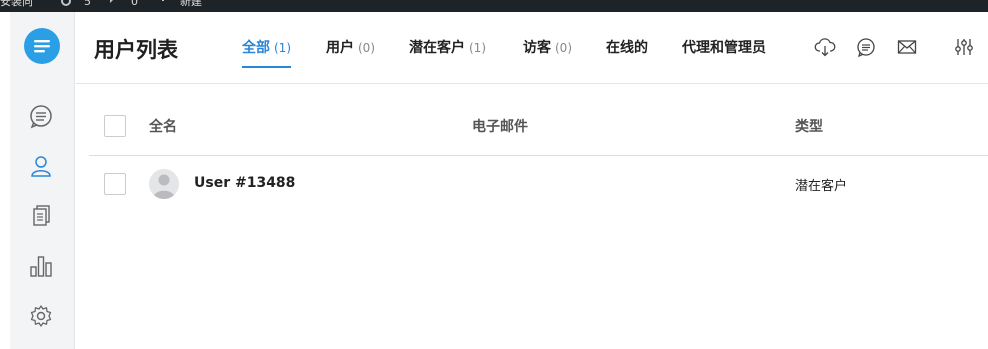 This screenshot has height=349, width=988. Describe the element at coordinates (41, 216) in the screenshot. I see `documents-icon` at that location.